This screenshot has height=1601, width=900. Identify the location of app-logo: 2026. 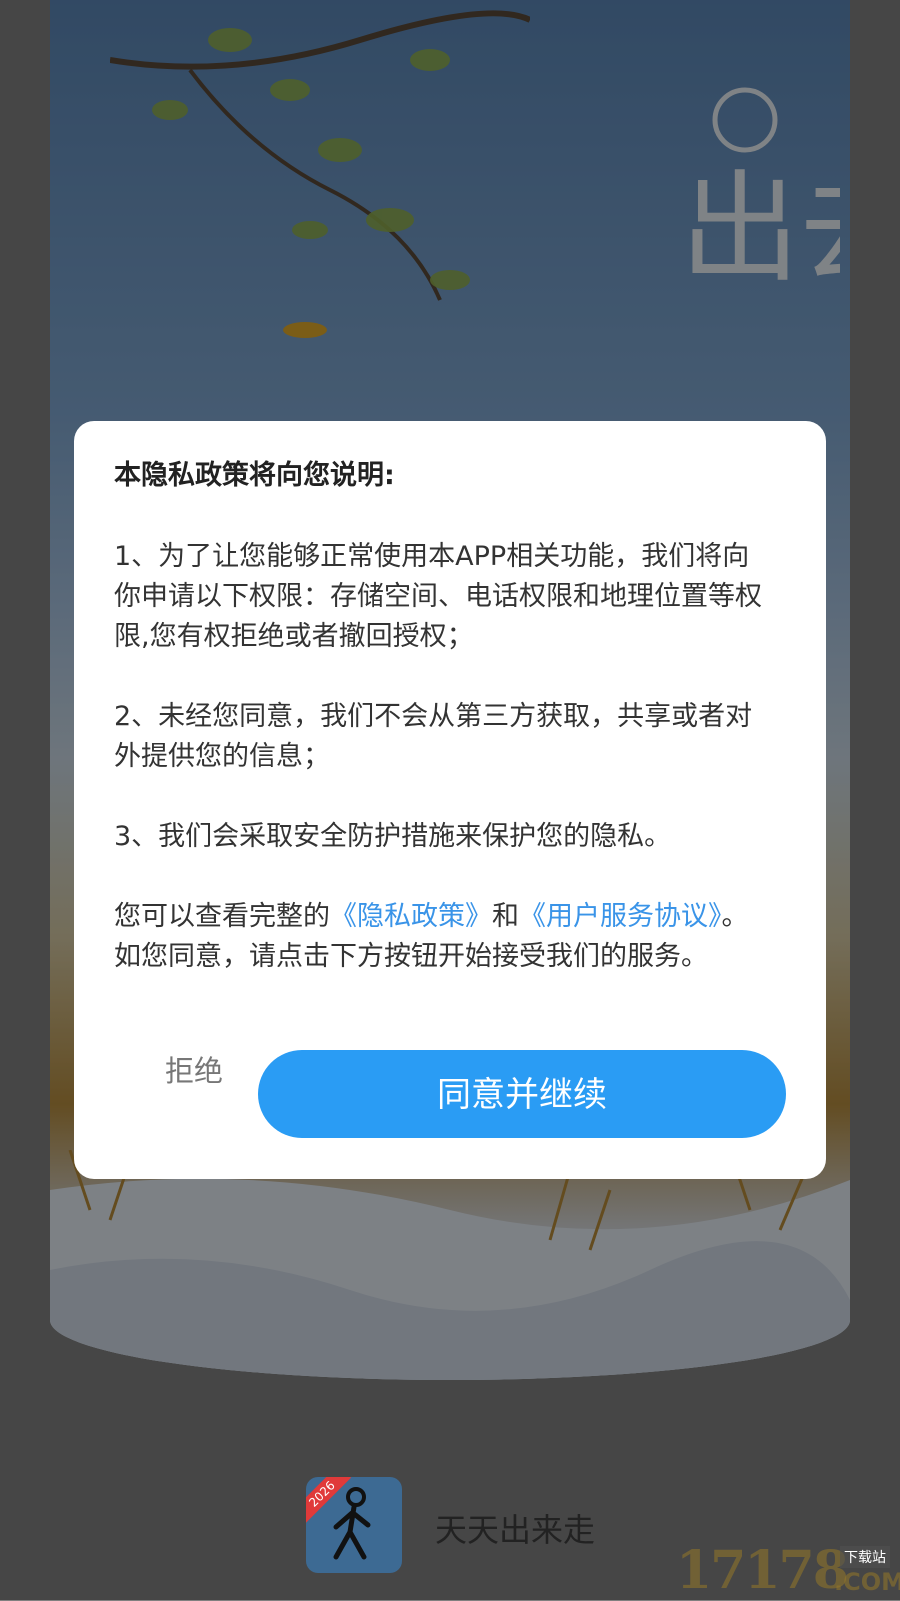
(354, 1525).